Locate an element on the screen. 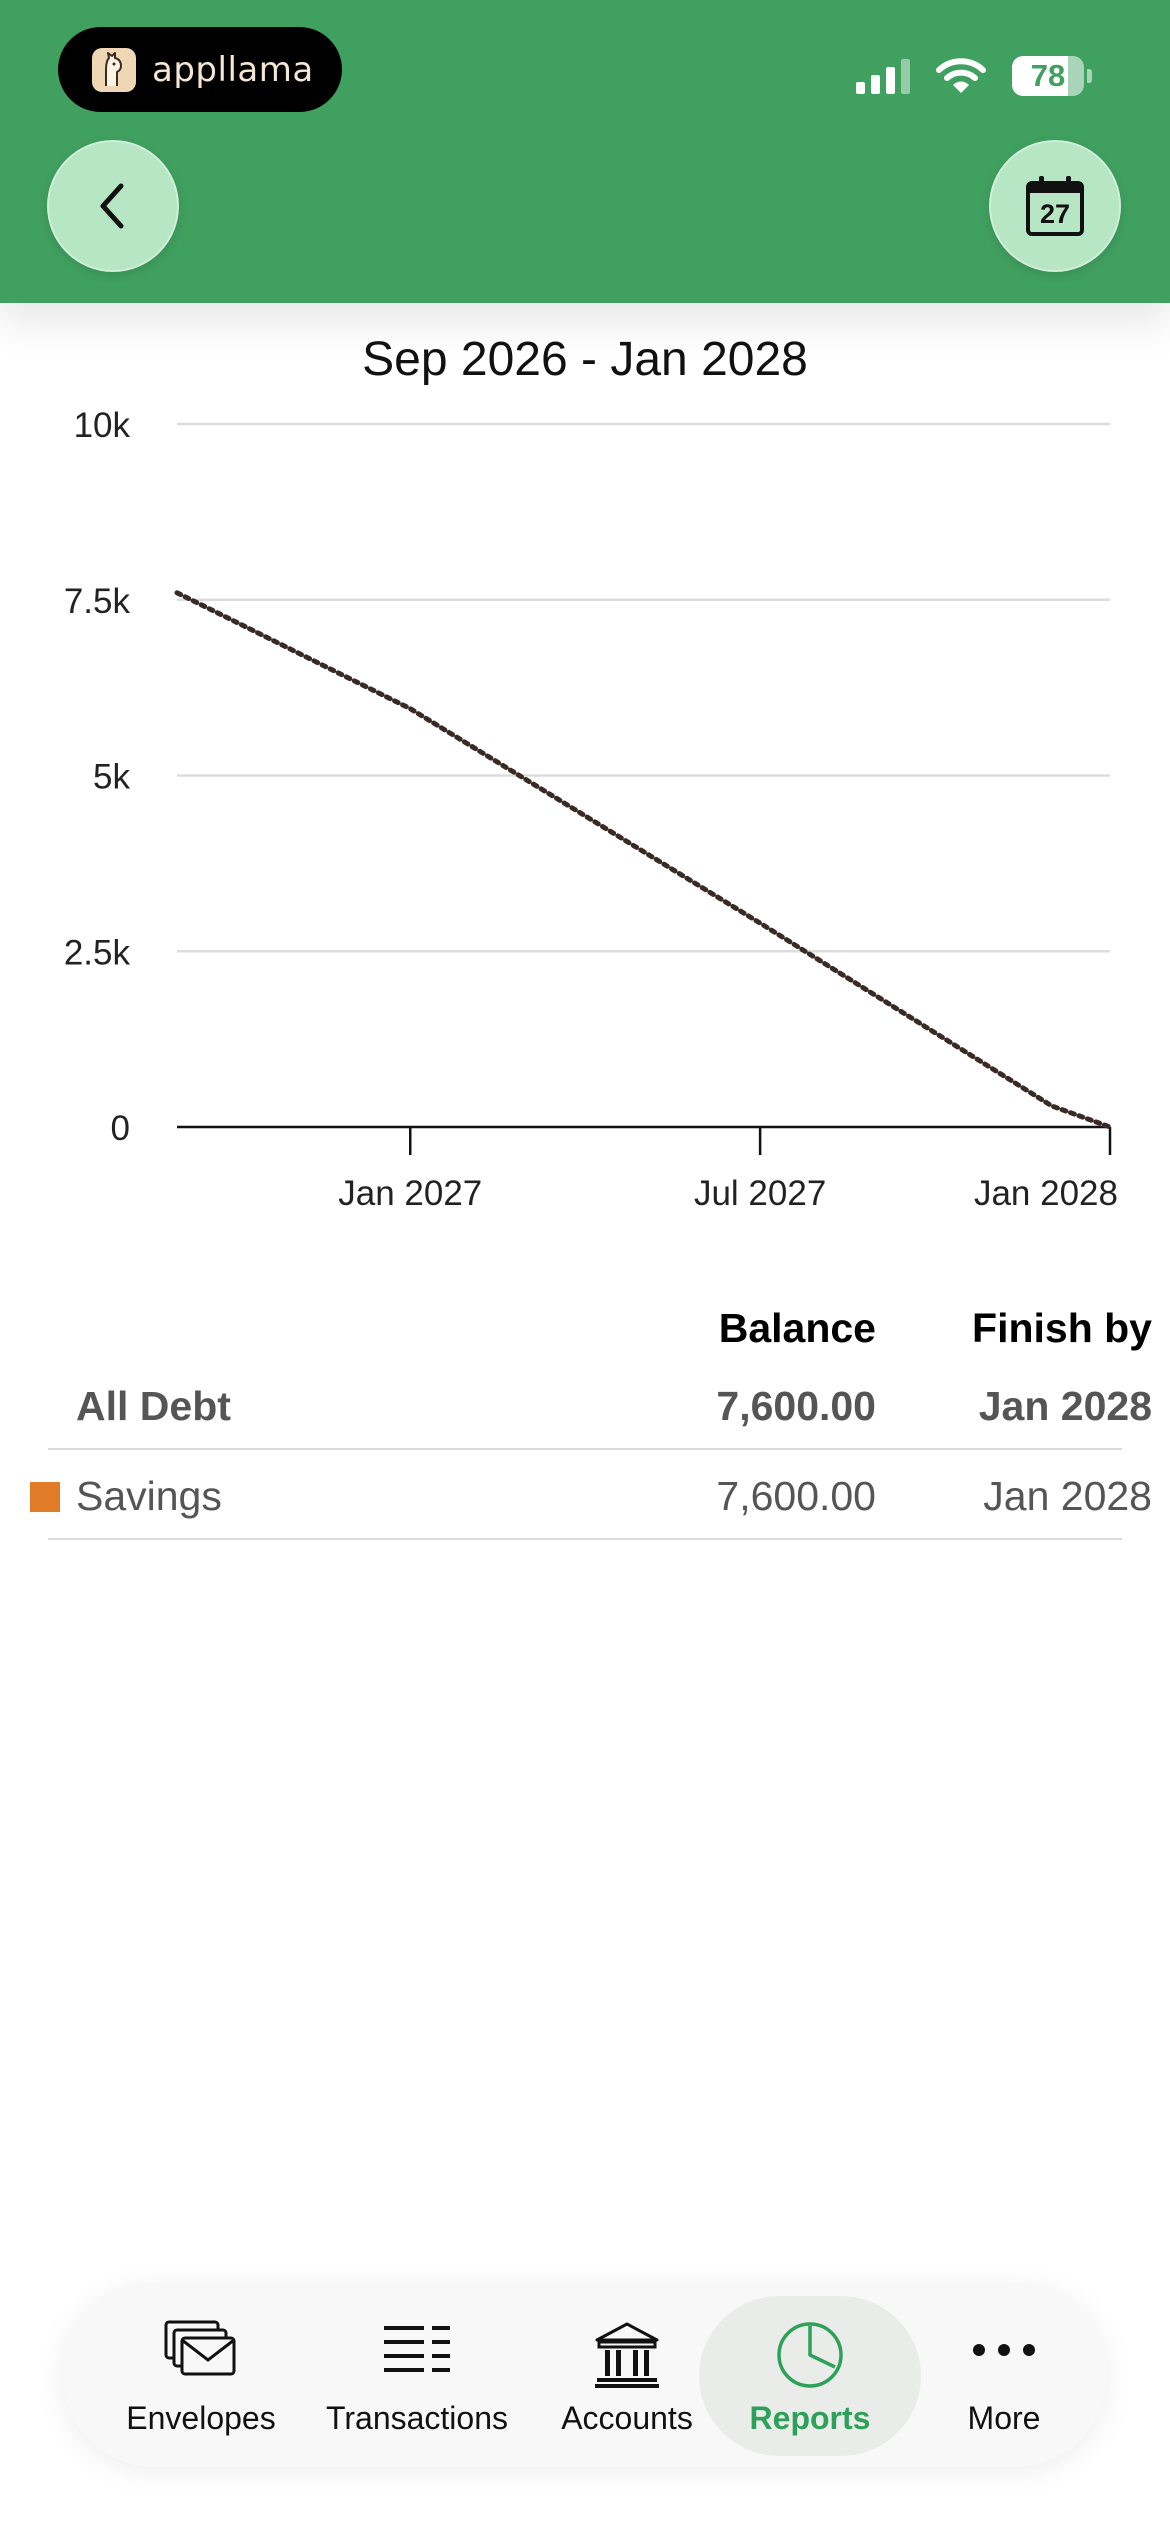 This screenshot has height=2532, width=1170. llama-logo-icon is located at coordinates (114, 69).